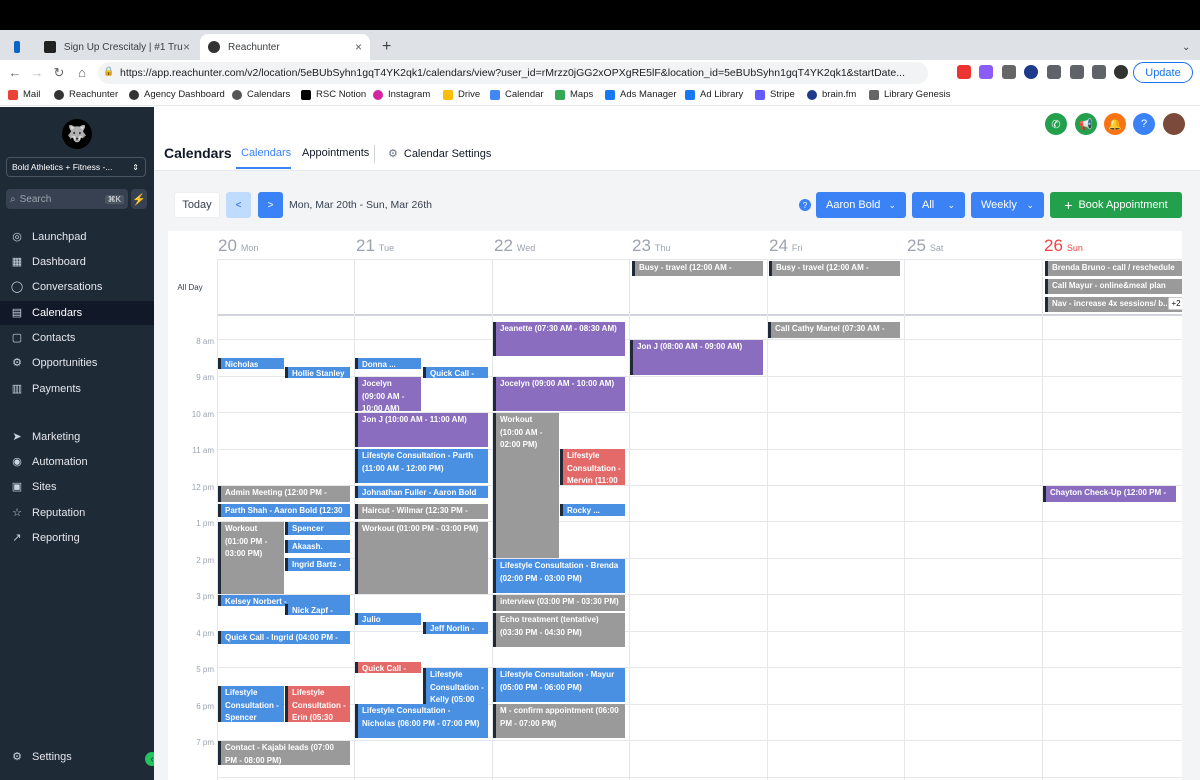  What do you see at coordinates (284, 510) in the screenshot?
I see `event-block: Parth Shah - Aaron Bold (12:30` at bounding box center [284, 510].